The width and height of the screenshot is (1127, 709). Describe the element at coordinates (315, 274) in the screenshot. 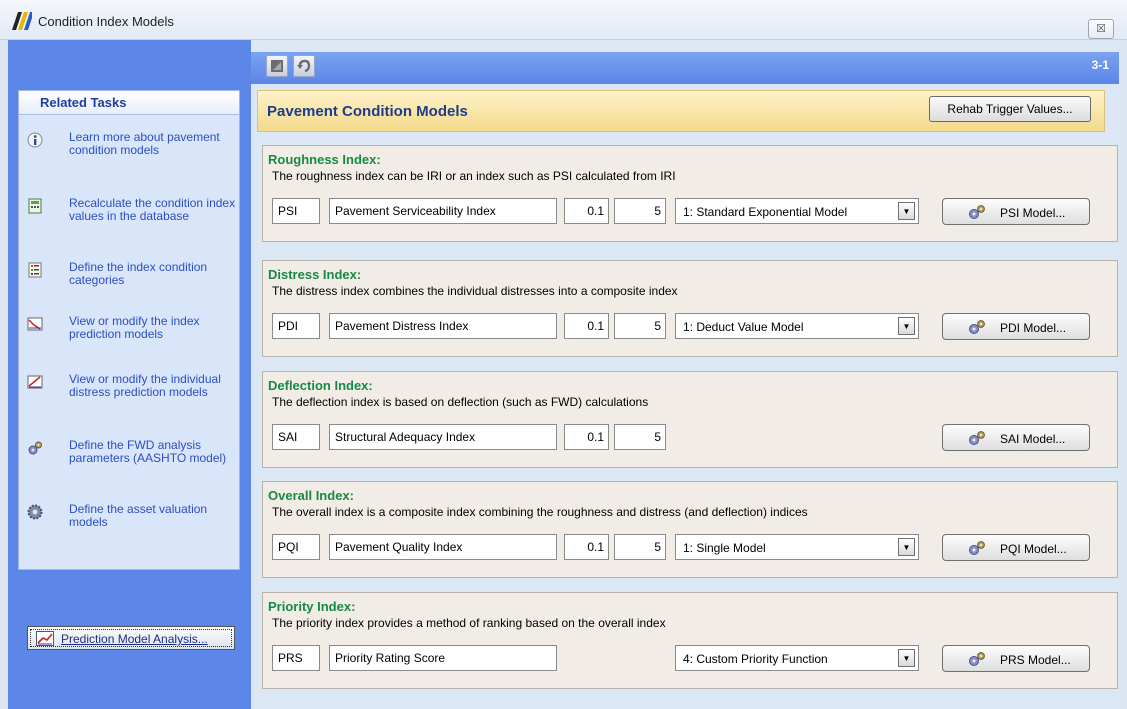

I see `group-title: Distress Index:` at that location.